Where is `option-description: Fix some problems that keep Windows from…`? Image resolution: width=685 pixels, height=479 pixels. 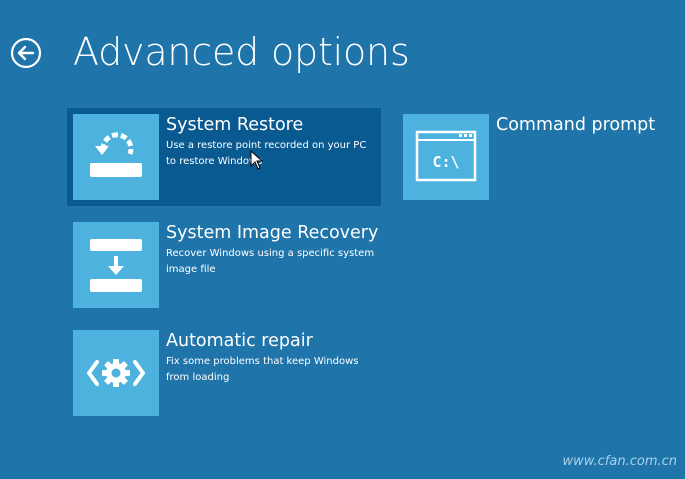 option-description: Fix some problems that keep Windows from… is located at coordinates (262, 369).